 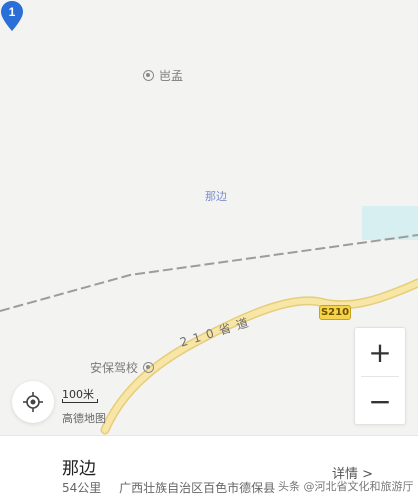 I want to click on watermark: 头条 @河北省文化和旅游厅, so click(x=346, y=486).